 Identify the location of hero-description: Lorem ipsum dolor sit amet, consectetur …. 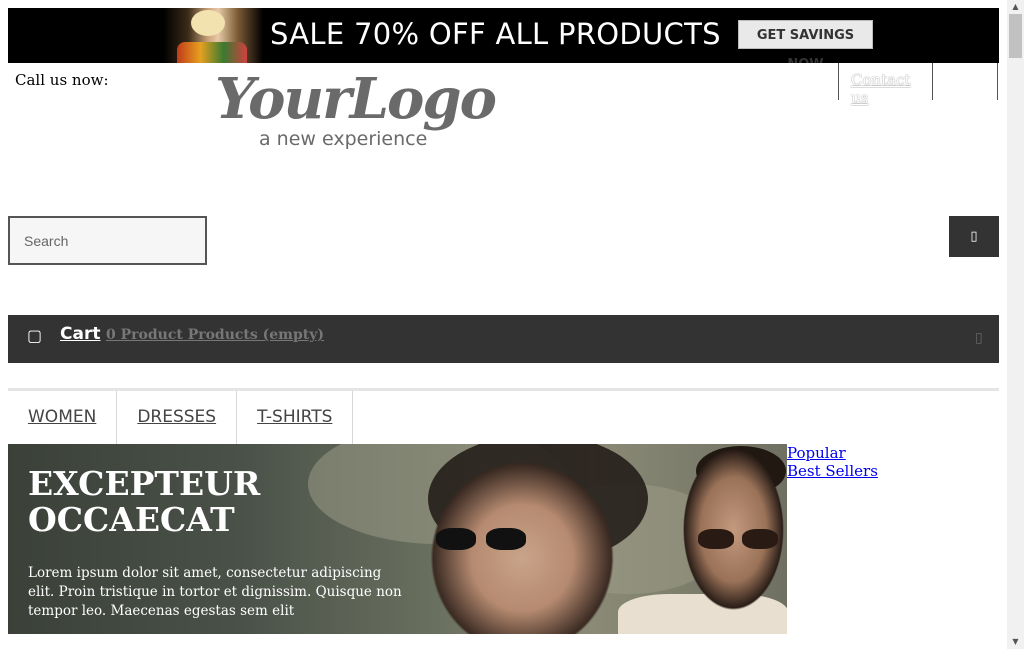
(215, 592).